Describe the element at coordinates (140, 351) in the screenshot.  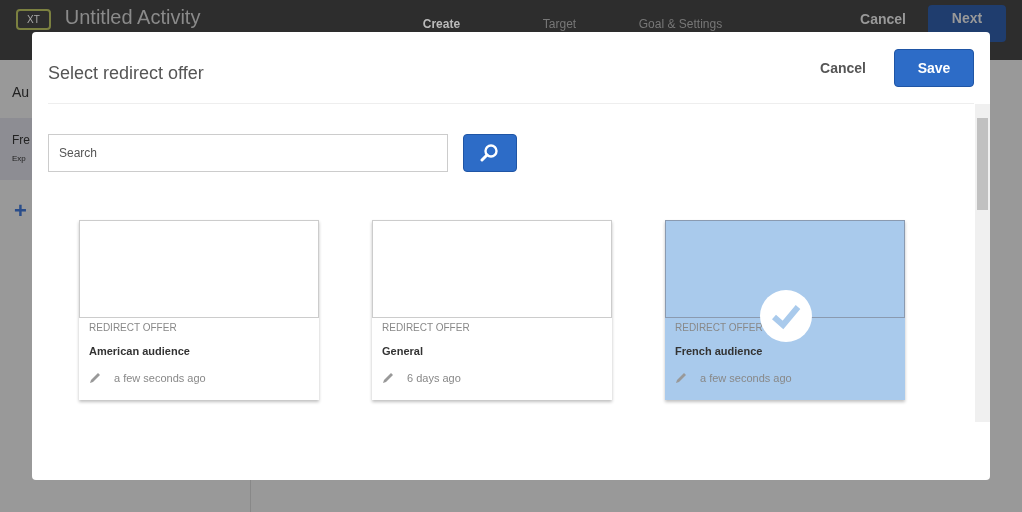
I see `offer-name: American audience` at that location.